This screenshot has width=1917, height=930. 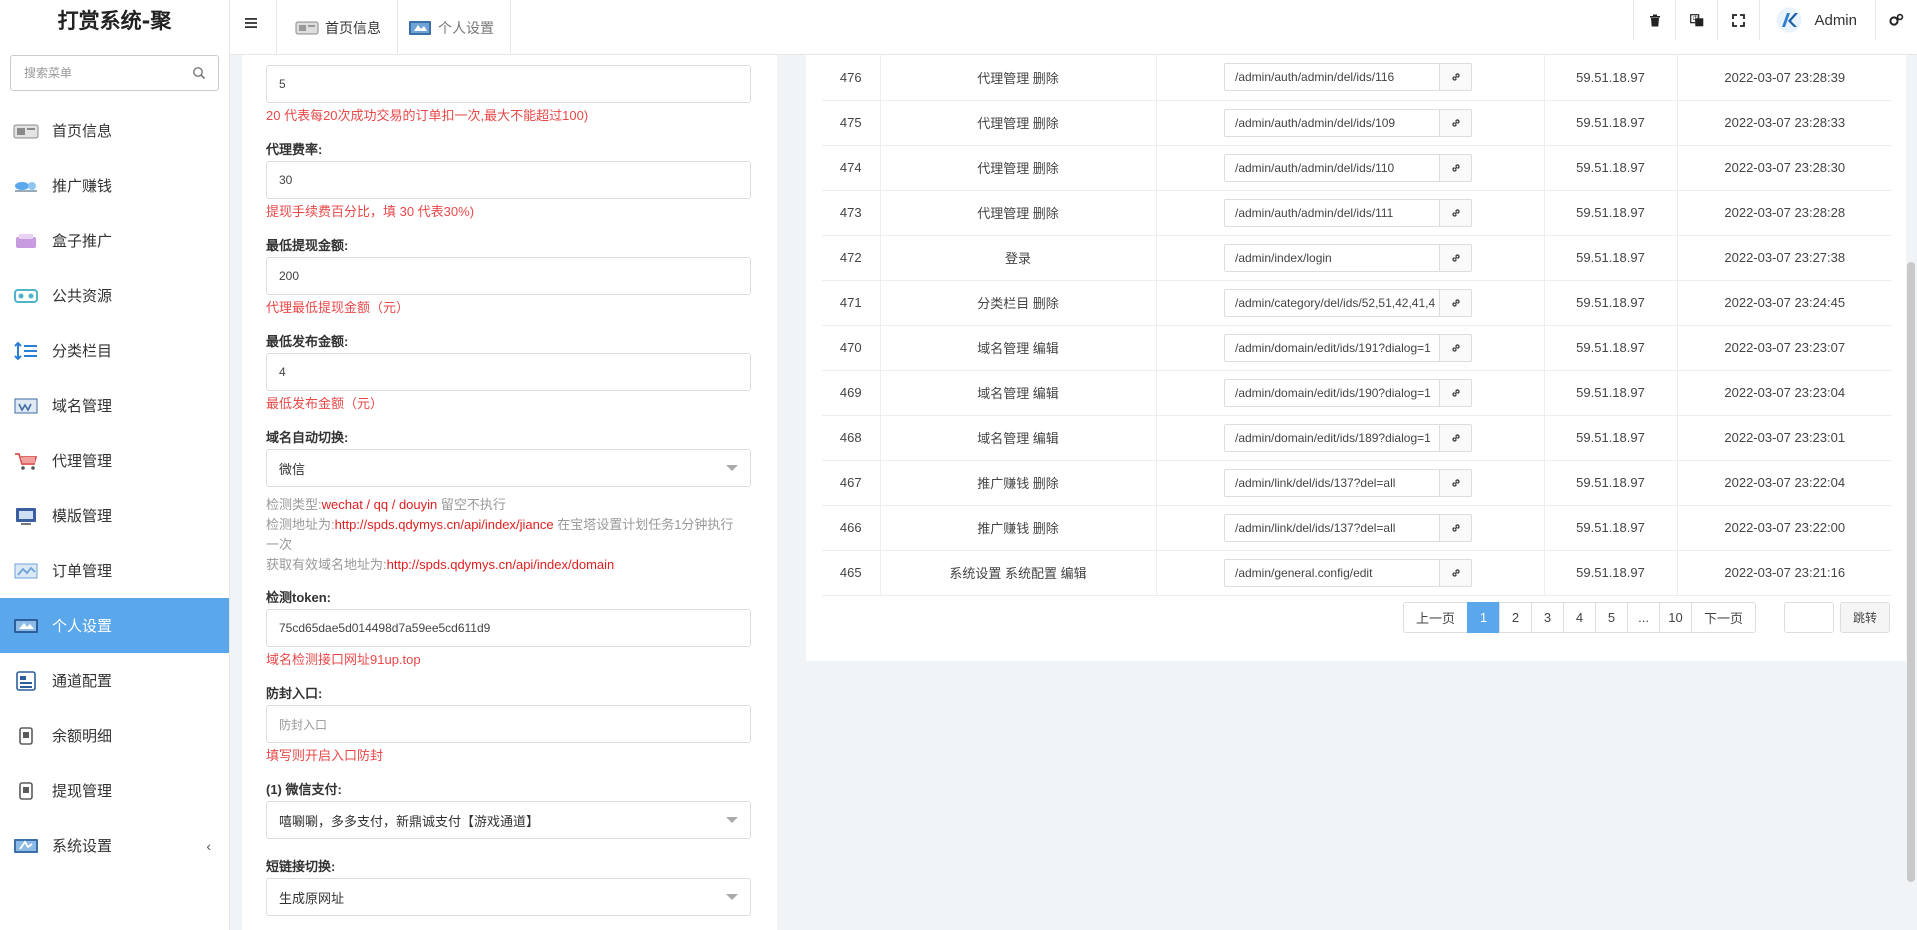 What do you see at coordinates (114, 845) in the screenshot?
I see `sidebar-item: 系统设置 ‹` at bounding box center [114, 845].